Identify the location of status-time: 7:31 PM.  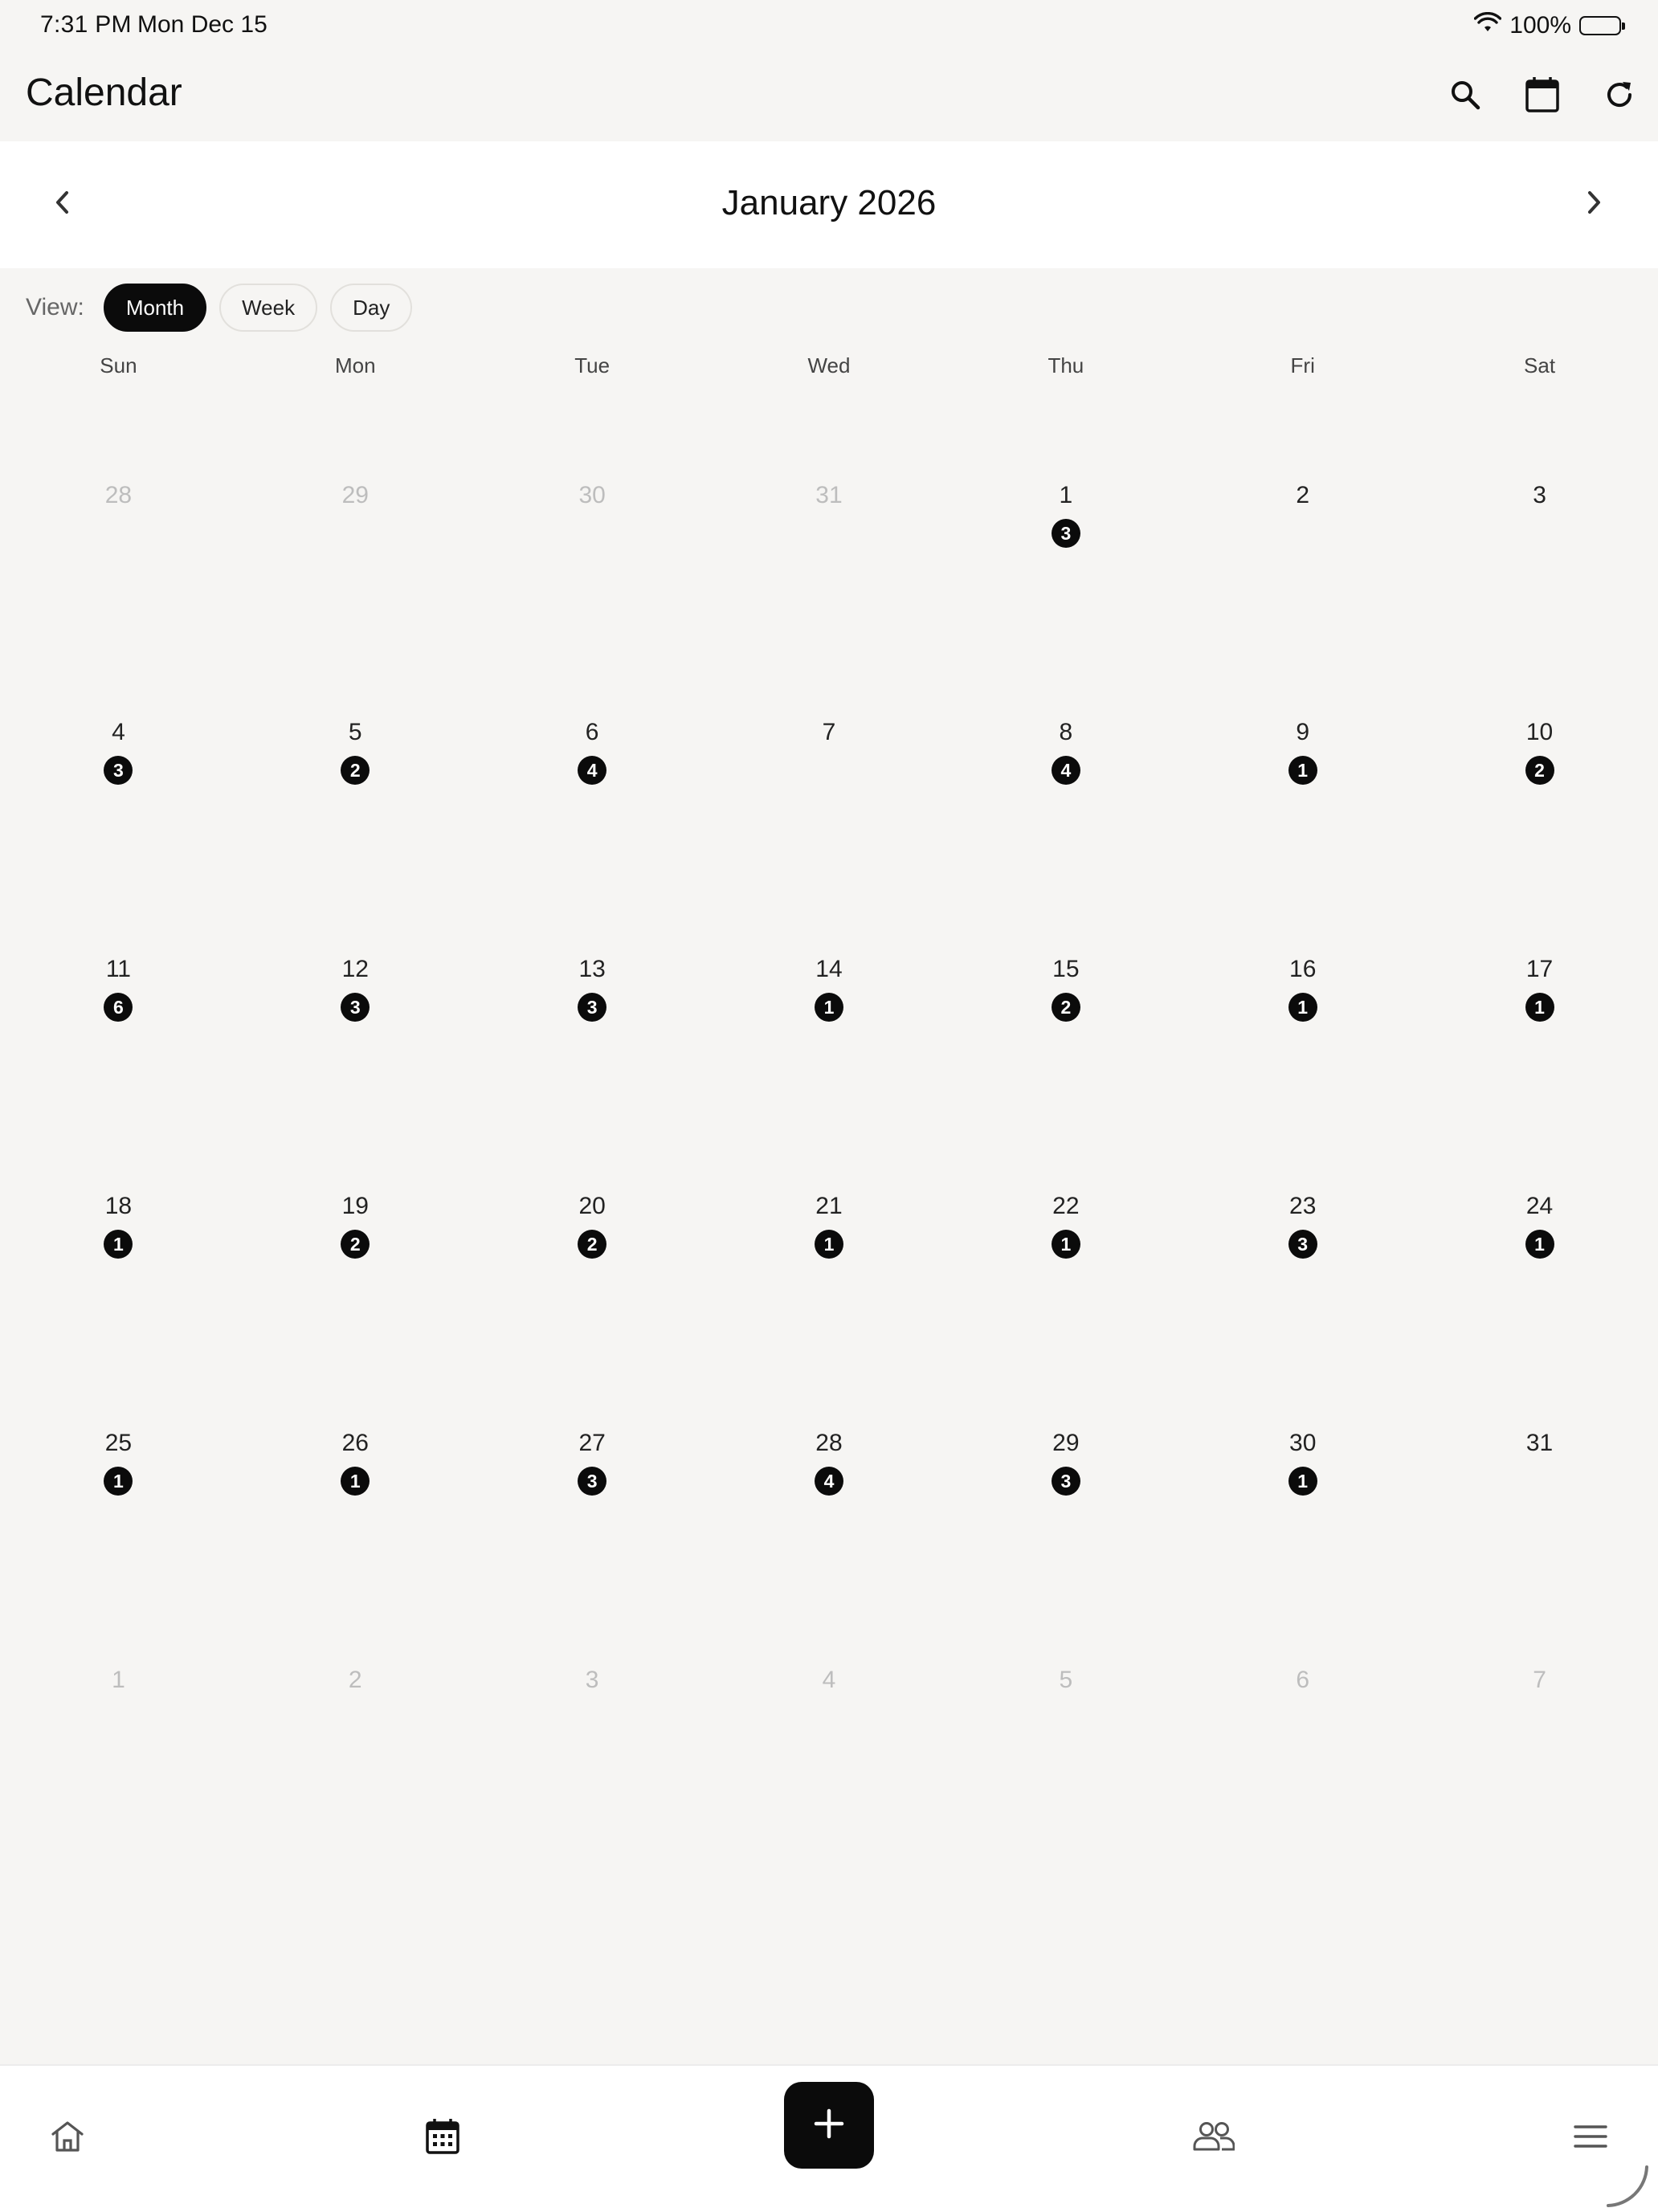
(86, 24).